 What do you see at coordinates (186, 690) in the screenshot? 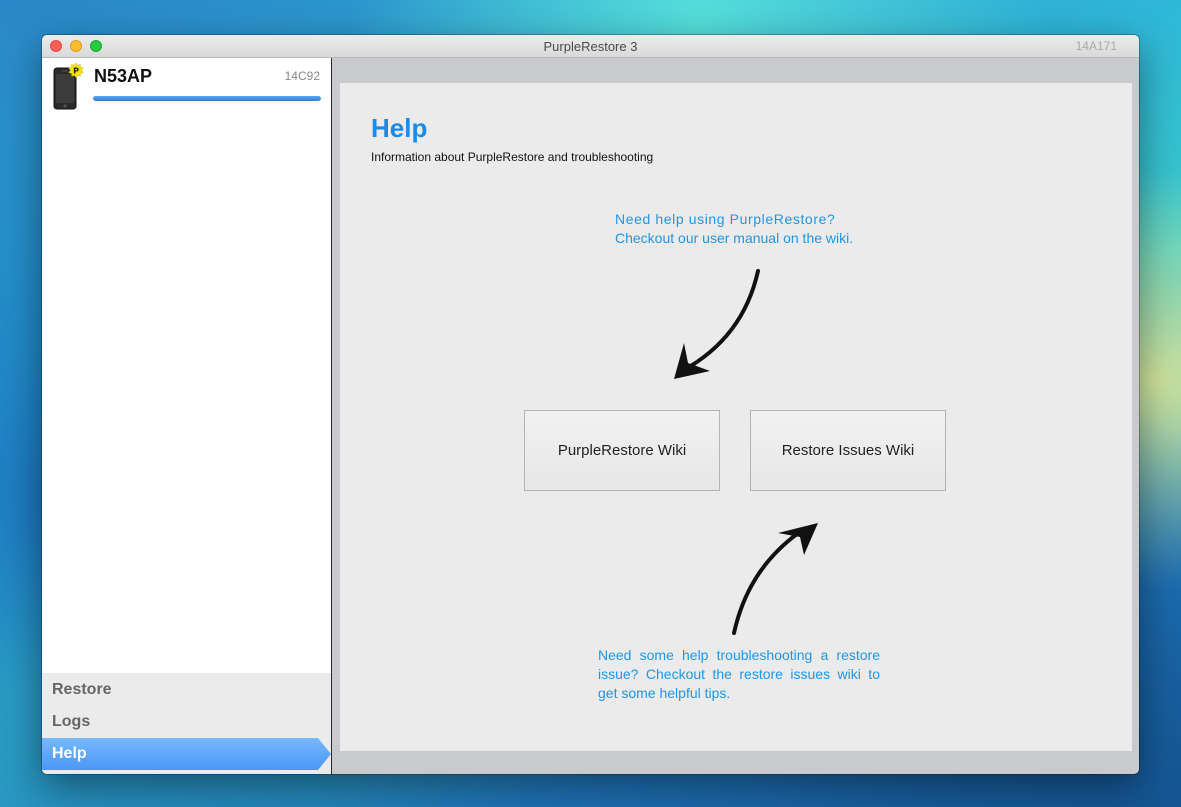
I see `sidebar-item-restore: Restore` at bounding box center [186, 690].